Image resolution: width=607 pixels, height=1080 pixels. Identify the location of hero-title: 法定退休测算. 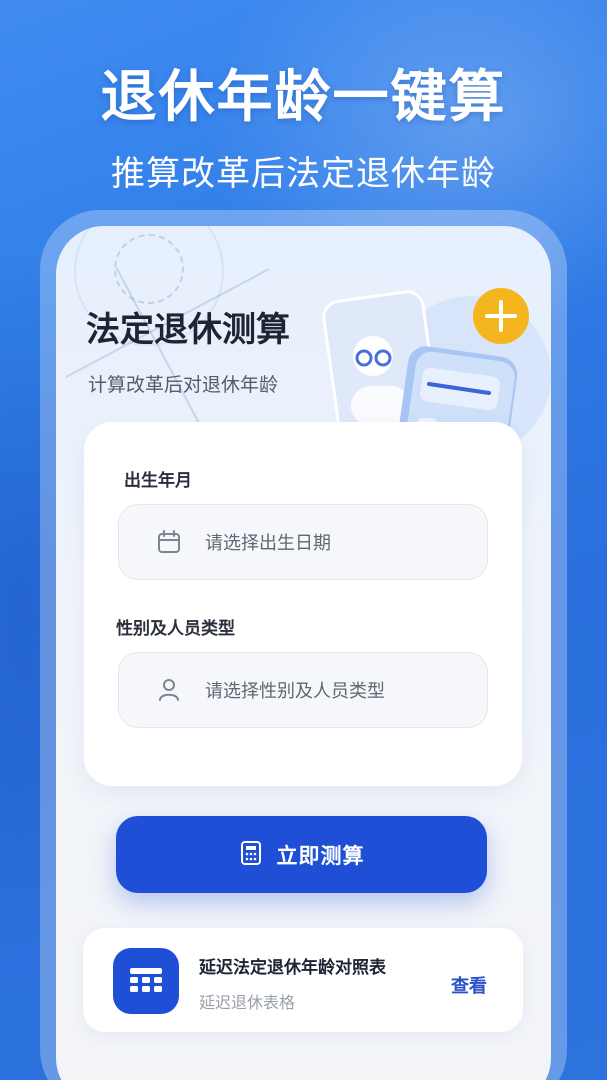
(188, 330).